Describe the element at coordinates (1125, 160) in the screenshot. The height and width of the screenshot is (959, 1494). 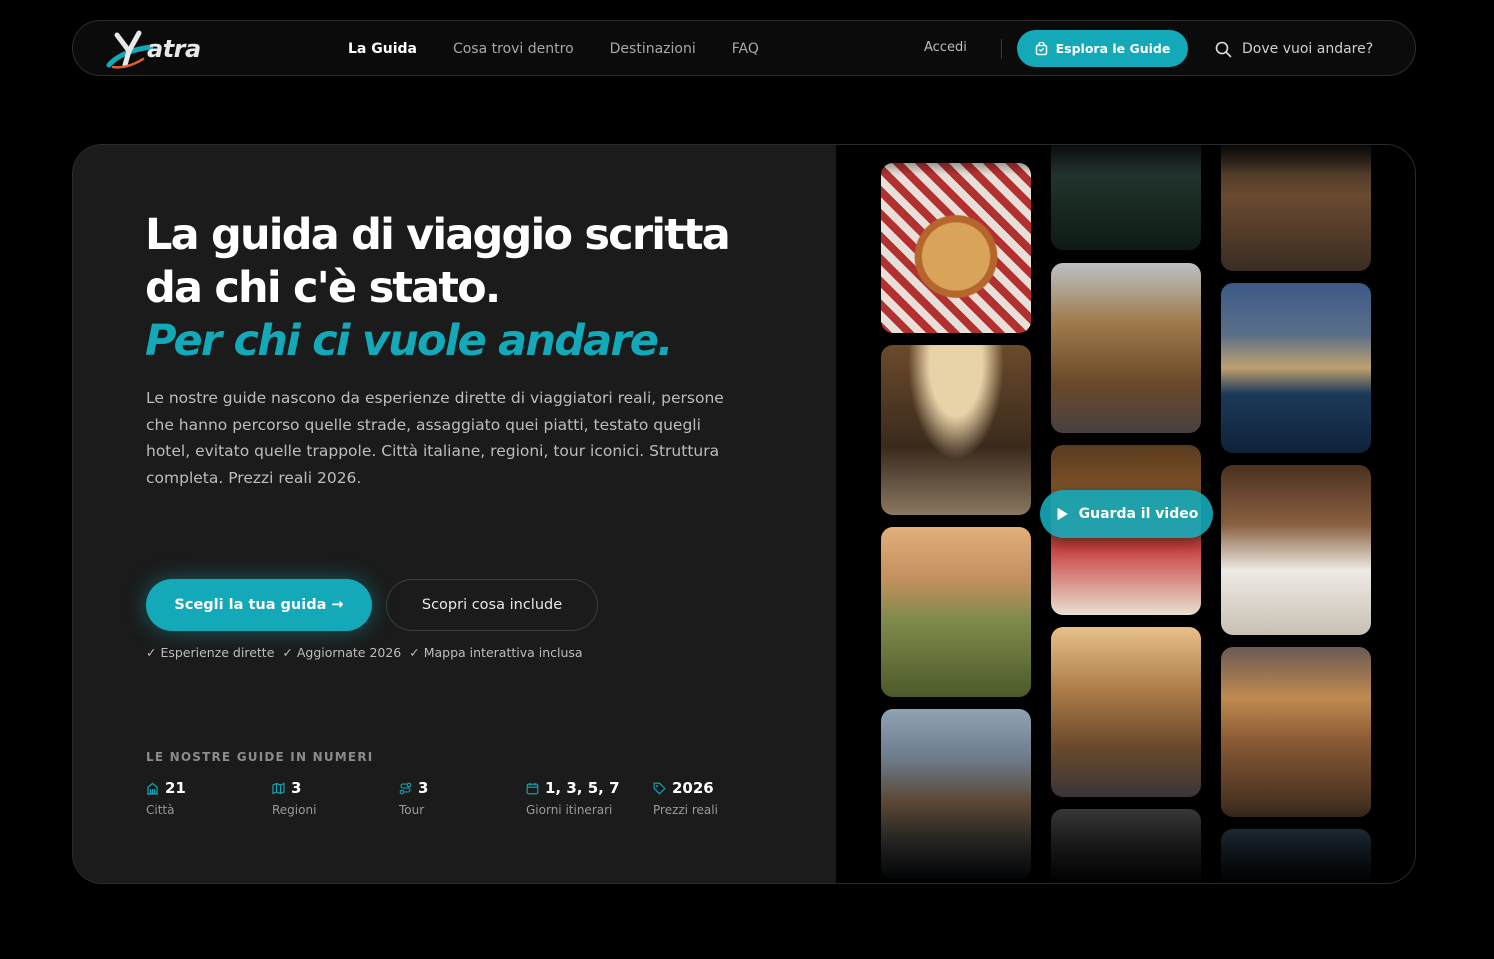
I see `mosaic-fade-top` at that location.